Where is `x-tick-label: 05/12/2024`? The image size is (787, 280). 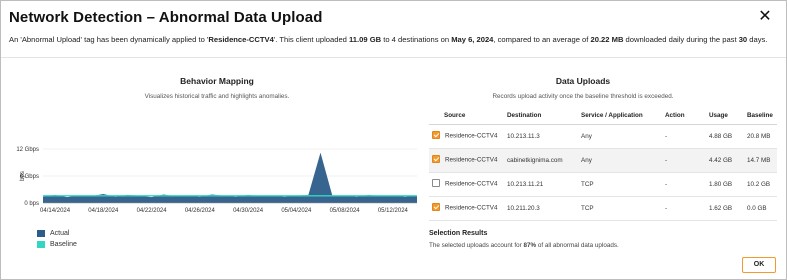 x-tick-label: 05/12/2024 is located at coordinates (393, 211).